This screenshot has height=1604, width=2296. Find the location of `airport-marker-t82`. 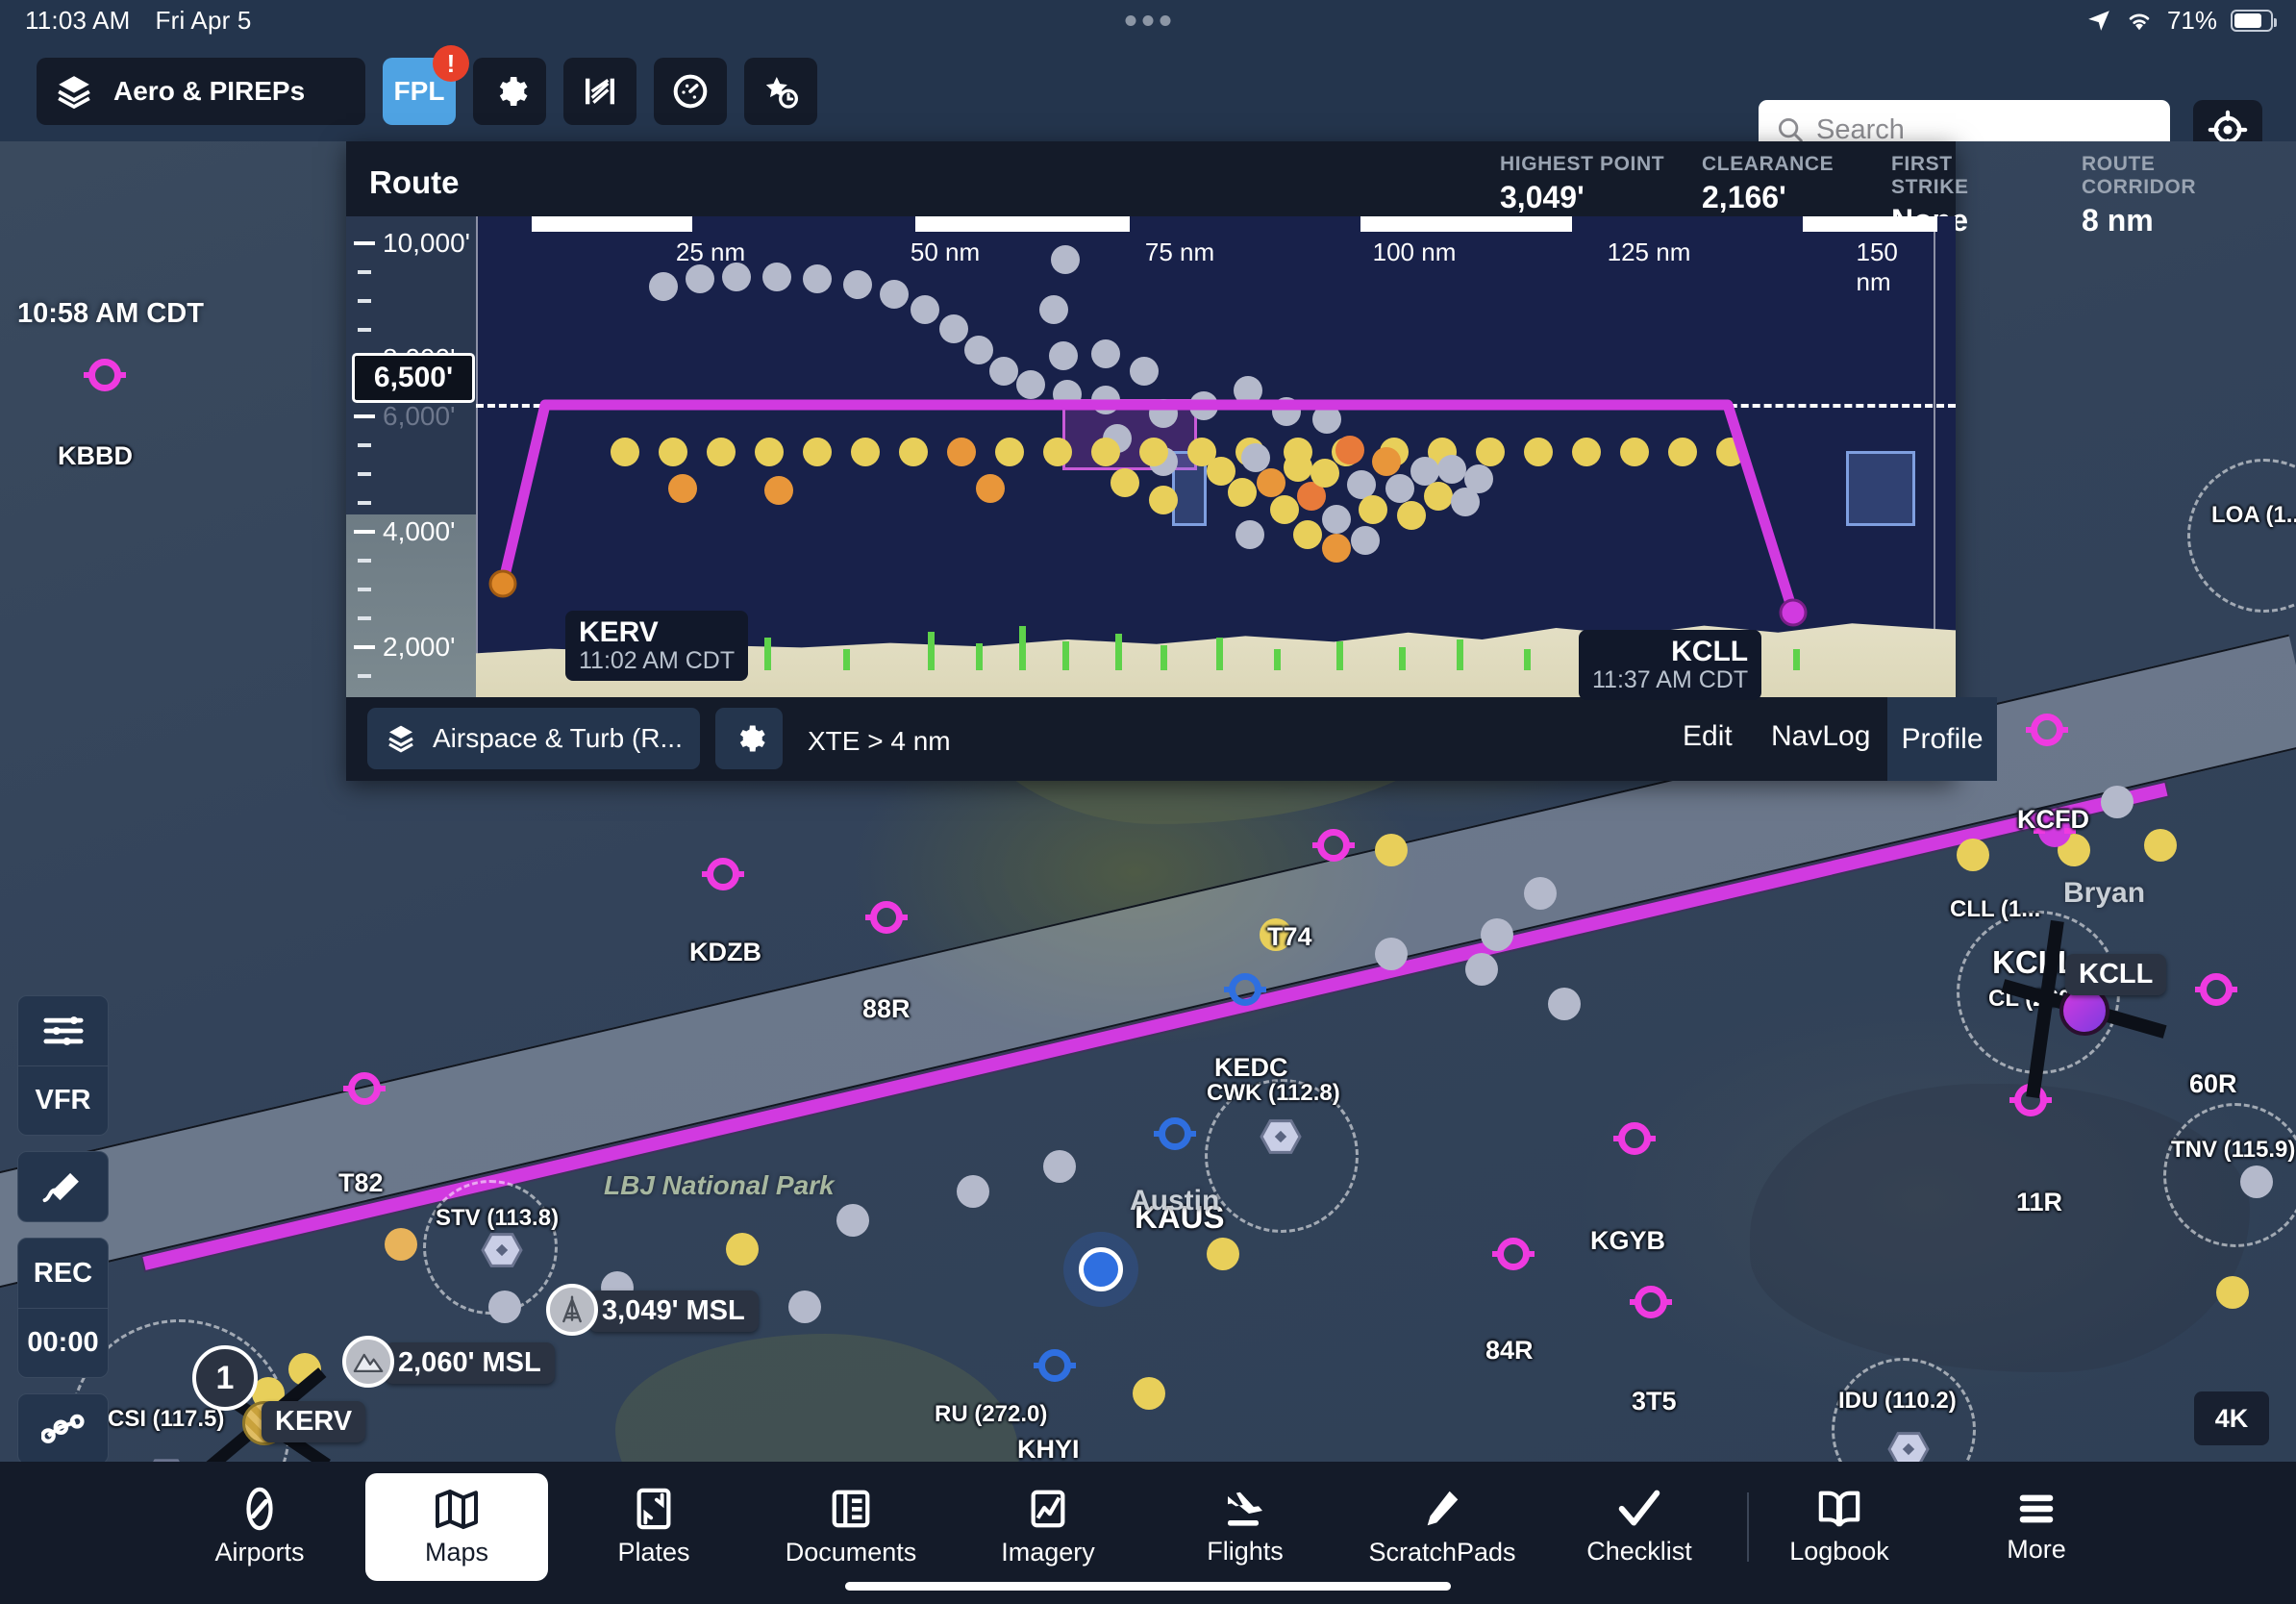

airport-marker-t82 is located at coordinates (364, 1088).